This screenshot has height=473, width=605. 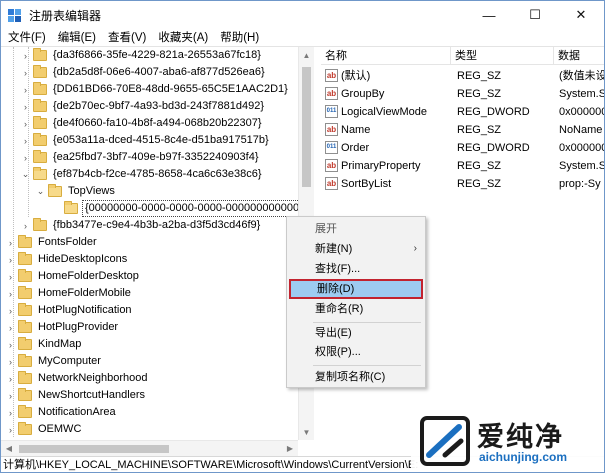 What do you see at coordinates (77, 38) in the screenshot?
I see `menu-edit: 编辑(E)` at bounding box center [77, 38].